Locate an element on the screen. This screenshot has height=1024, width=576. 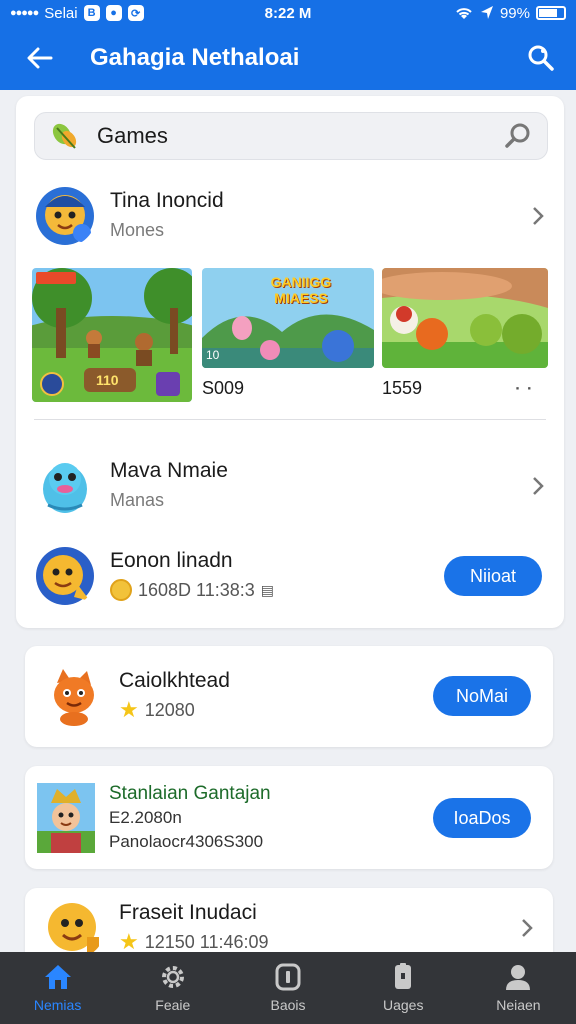
thumbnail-label: 1559 is located at coordinates (402, 388).